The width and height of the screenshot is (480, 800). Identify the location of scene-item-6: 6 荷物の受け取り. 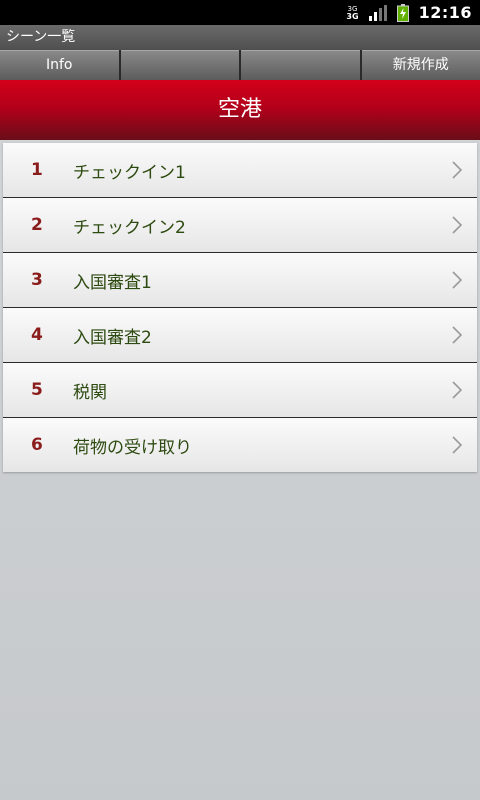
(240, 445).